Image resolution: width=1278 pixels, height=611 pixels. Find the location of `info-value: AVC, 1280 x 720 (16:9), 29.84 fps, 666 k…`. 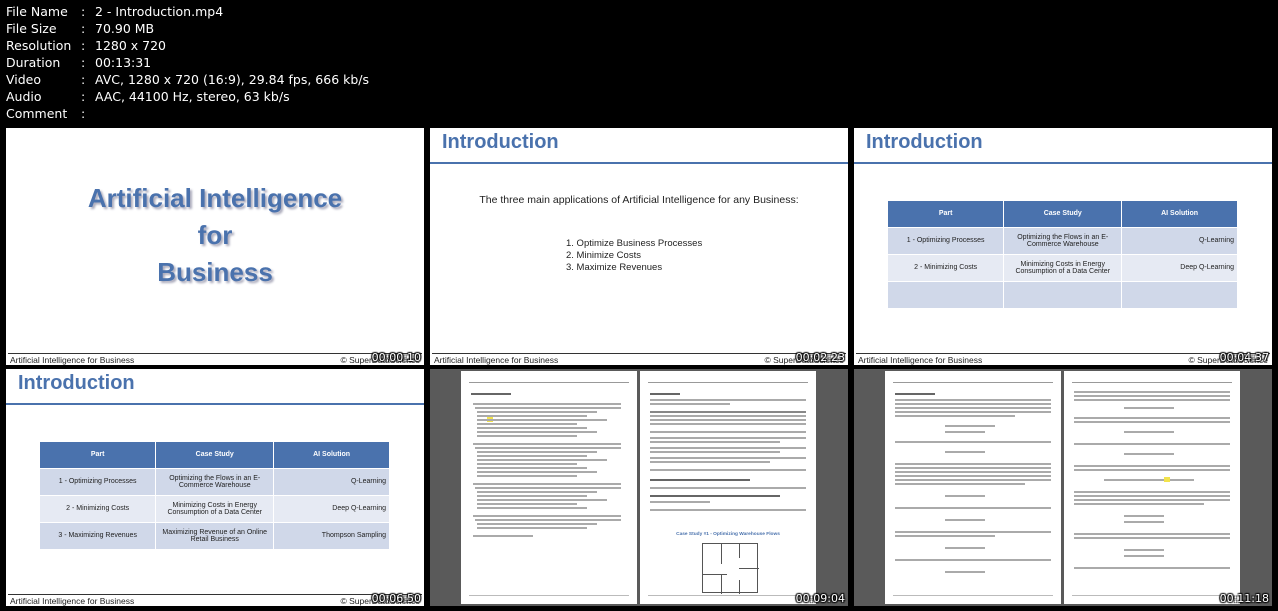

info-value: AVC, 1280 x 720 (16:9), 29.84 fps, 666 k… is located at coordinates (232, 79).